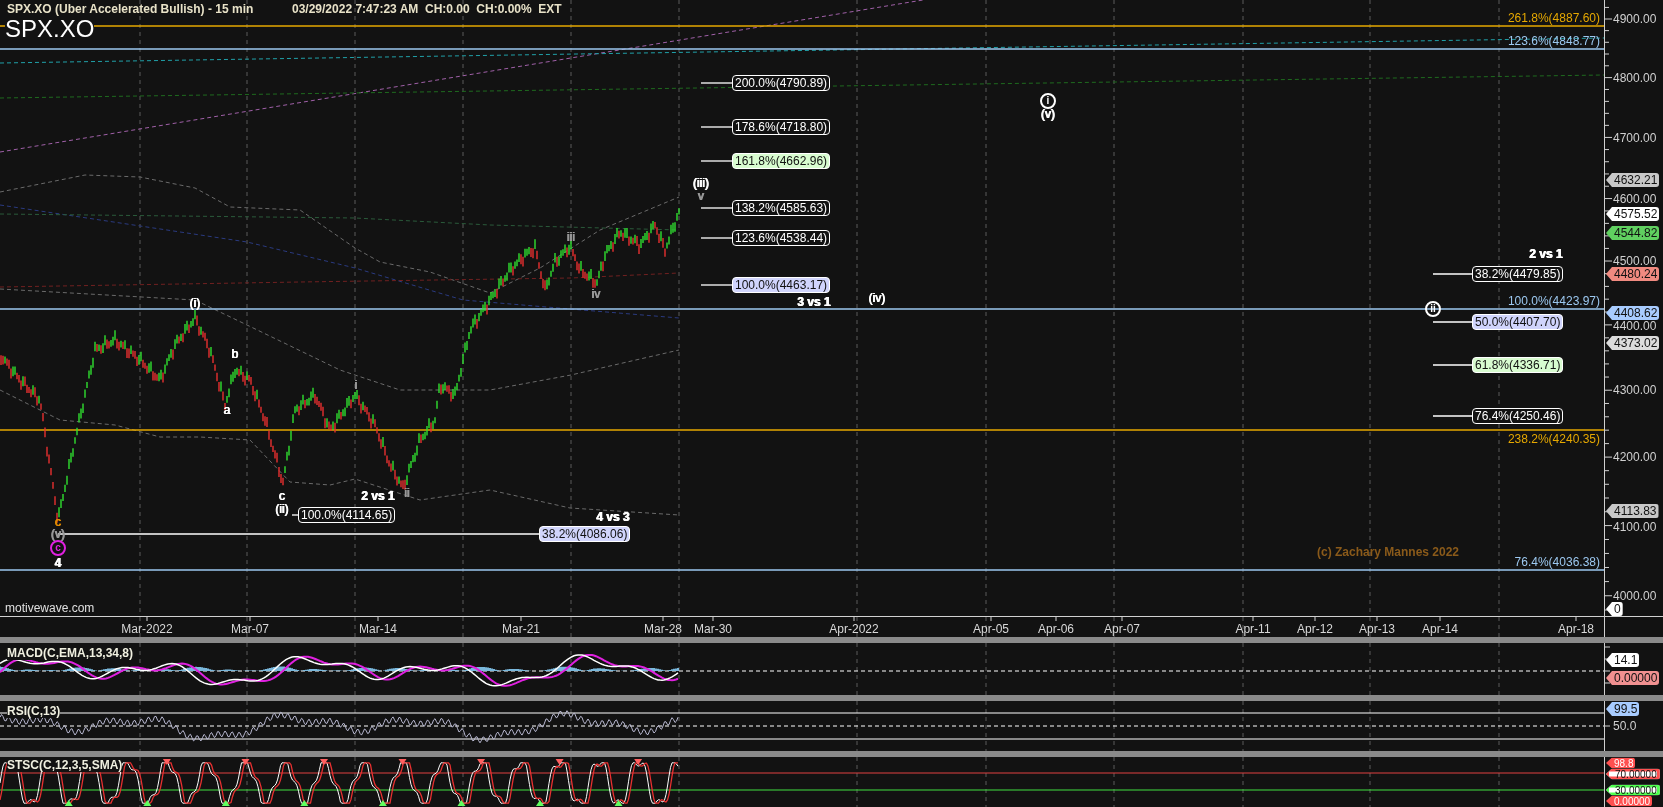 The image size is (1663, 807). Describe the element at coordinates (814, 302) in the screenshot. I see `wave-label: 3 vs 1` at that location.